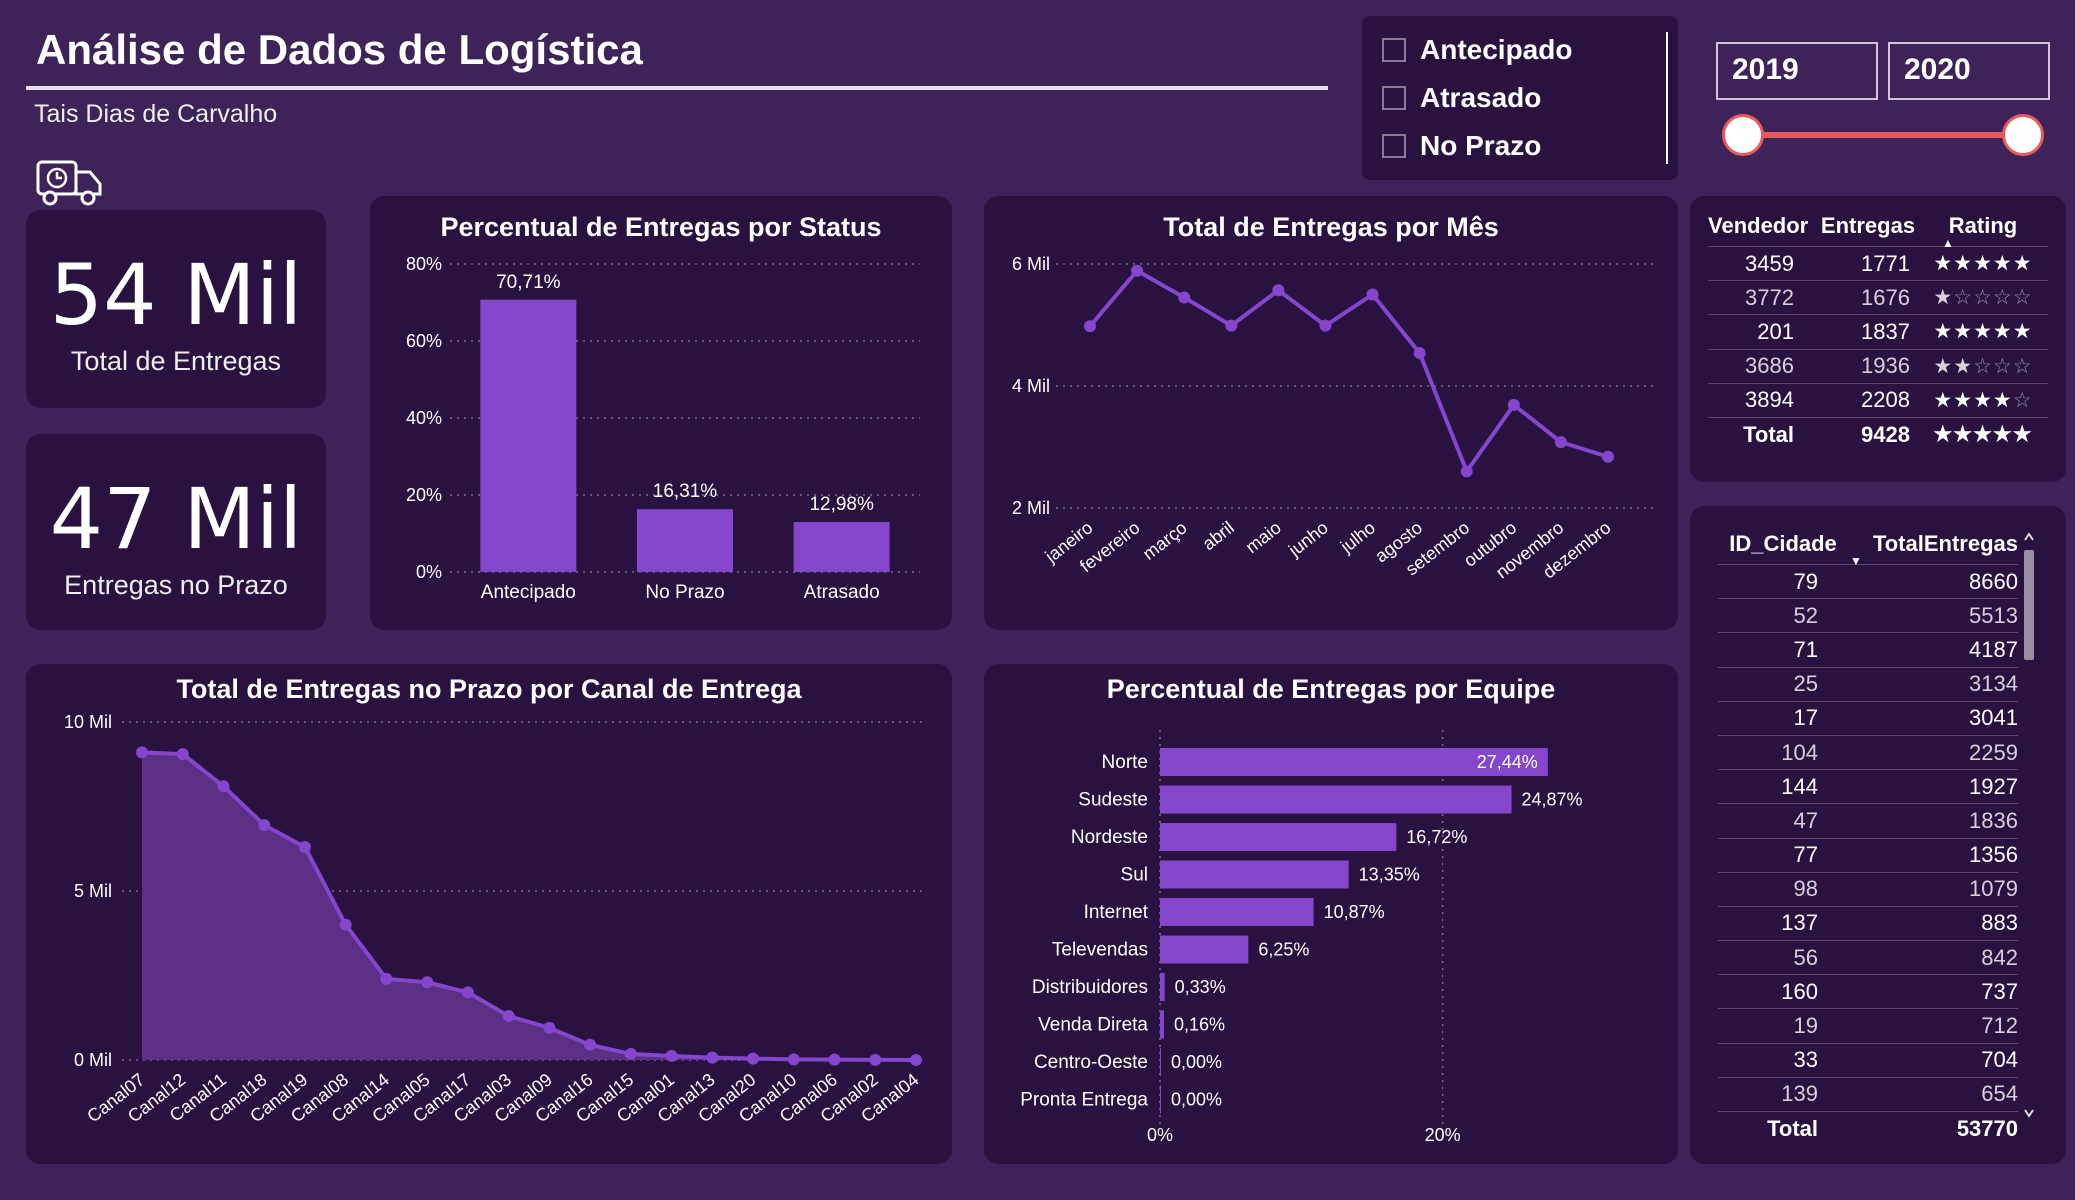  What do you see at coordinates (1763, 226) in the screenshot?
I see `col-vendedor: Vendedor` at bounding box center [1763, 226].